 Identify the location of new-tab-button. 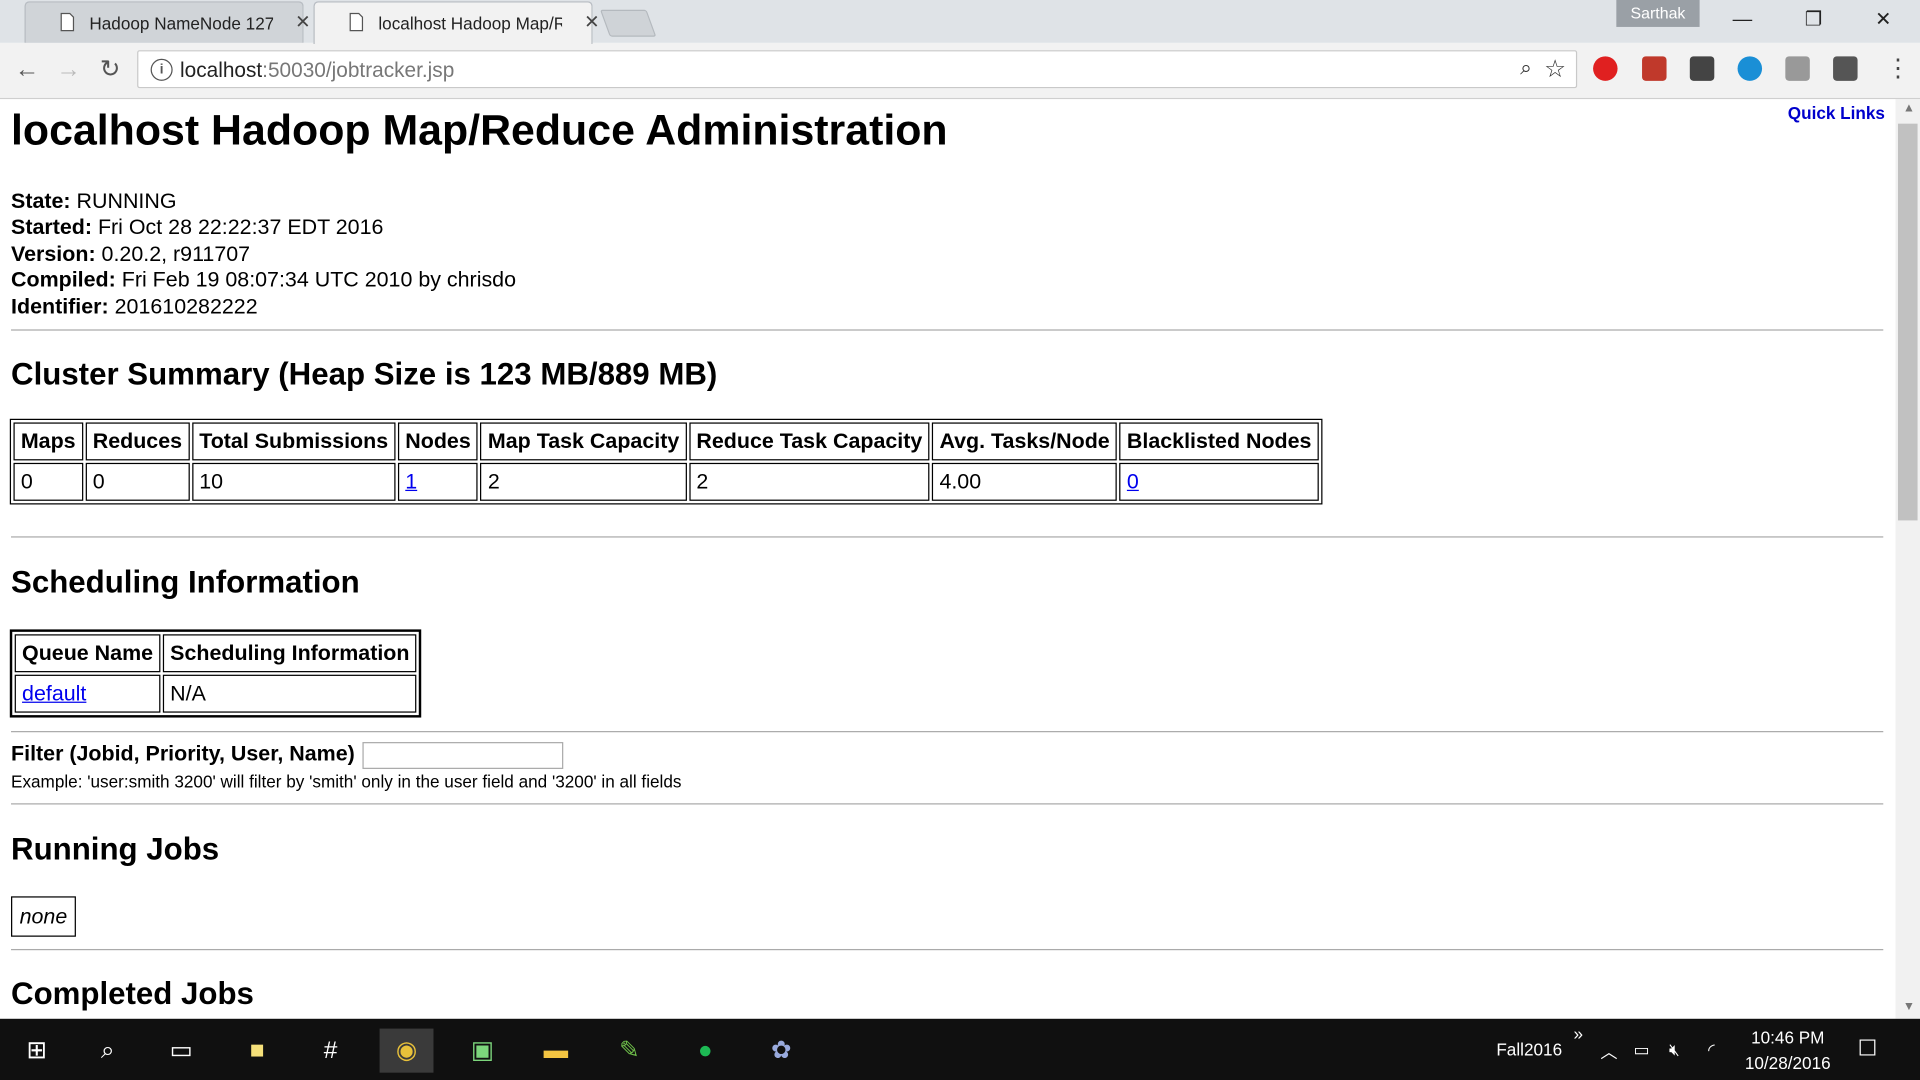
(628, 23).